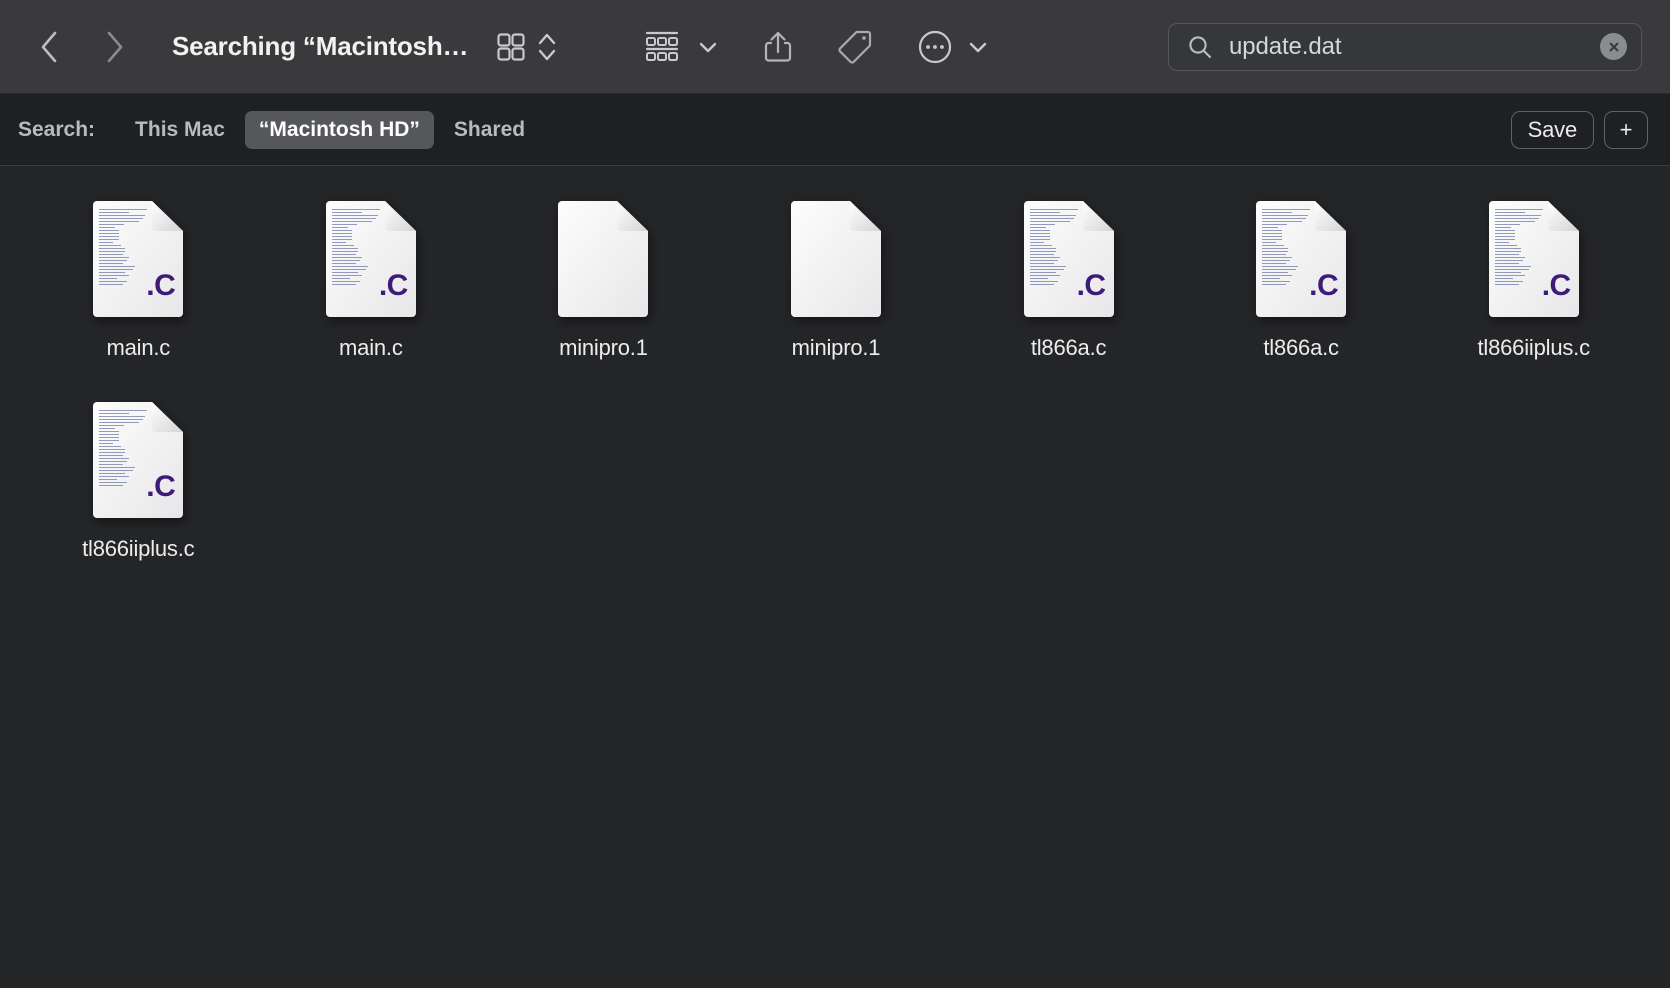 This screenshot has height=988, width=1670. What do you see at coordinates (339, 129) in the screenshot?
I see `scope-item-macintosh-hd: “Macintosh HD”` at bounding box center [339, 129].